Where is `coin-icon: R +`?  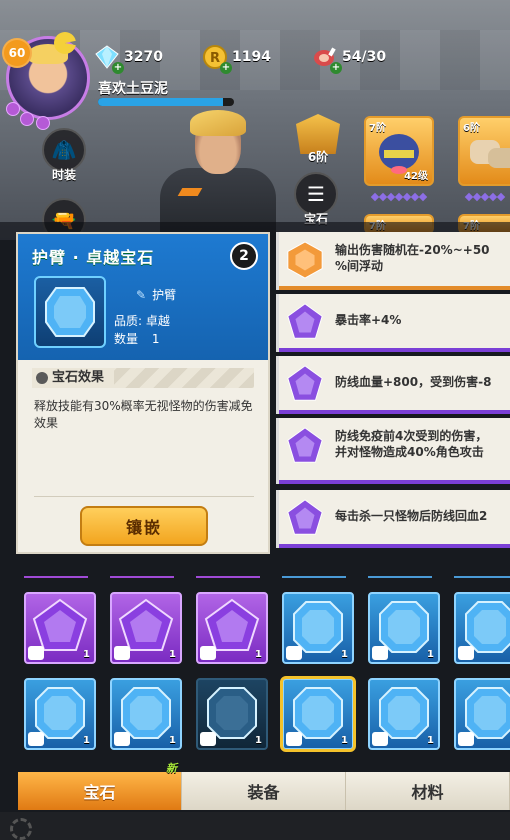 coin-icon: R + is located at coordinates (217, 59).